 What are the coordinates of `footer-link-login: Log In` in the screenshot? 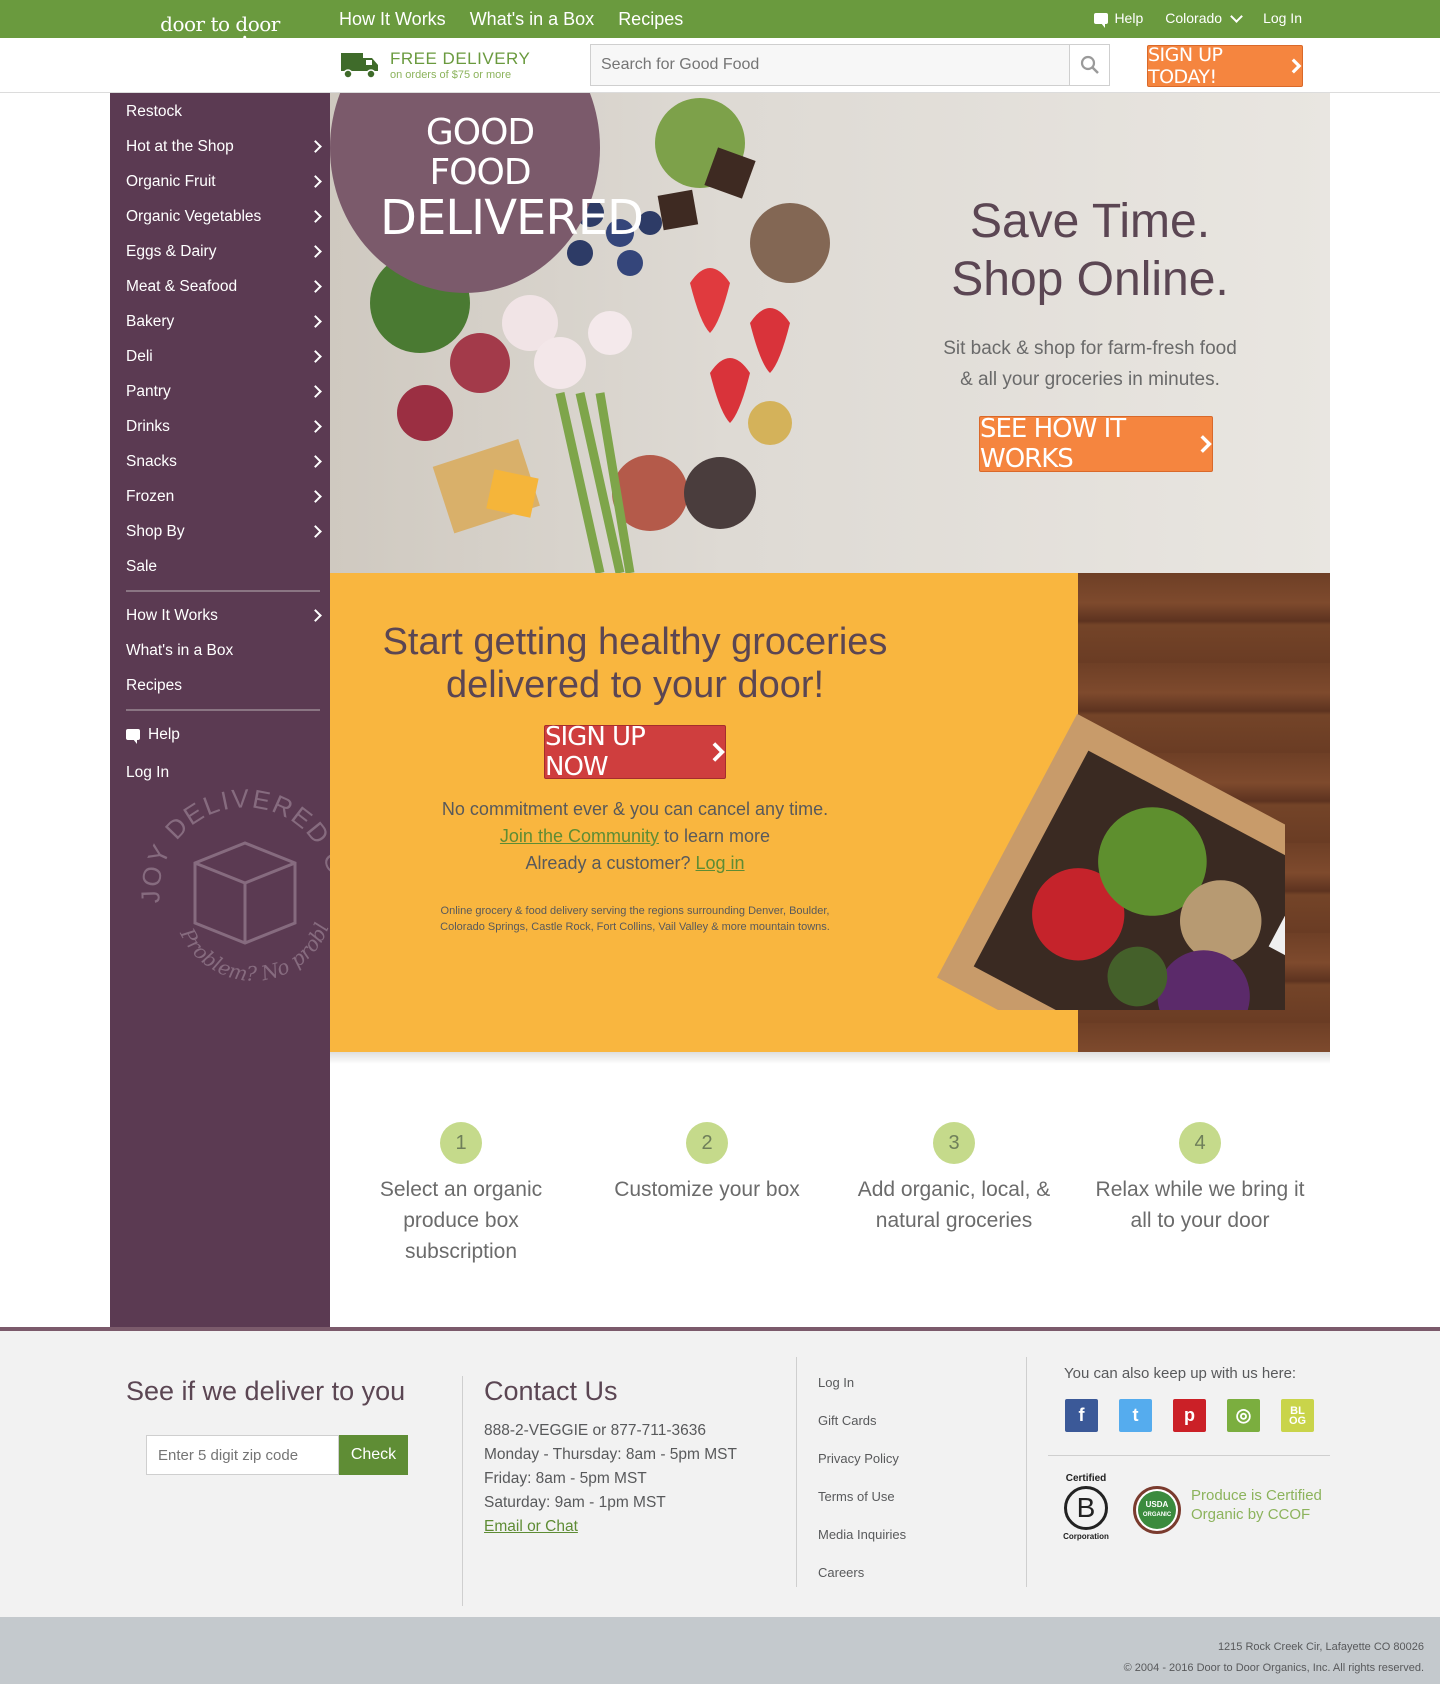 It's located at (862, 1390).